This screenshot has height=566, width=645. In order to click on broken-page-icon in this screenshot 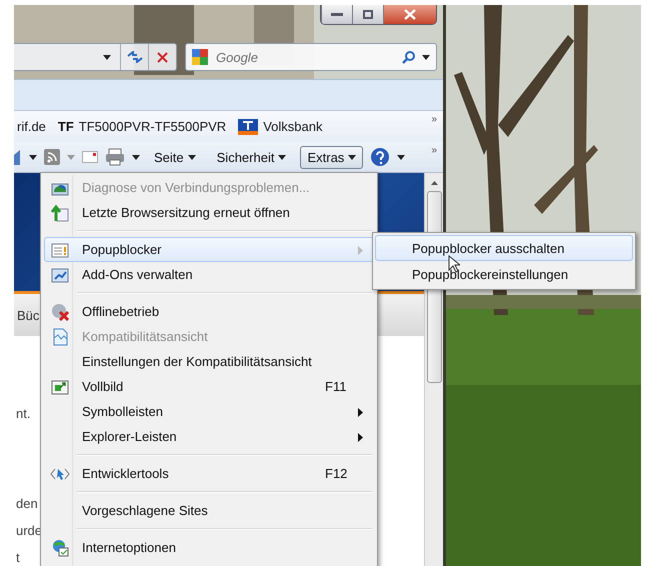, I will do `click(60, 337)`.